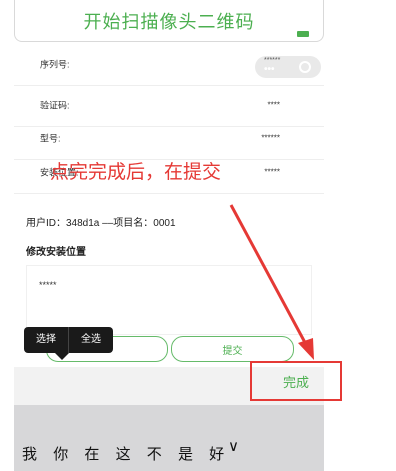 This screenshot has width=396, height=471. Describe the element at coordinates (271, 282) in the screenshot. I see `annotation-arrow` at that location.